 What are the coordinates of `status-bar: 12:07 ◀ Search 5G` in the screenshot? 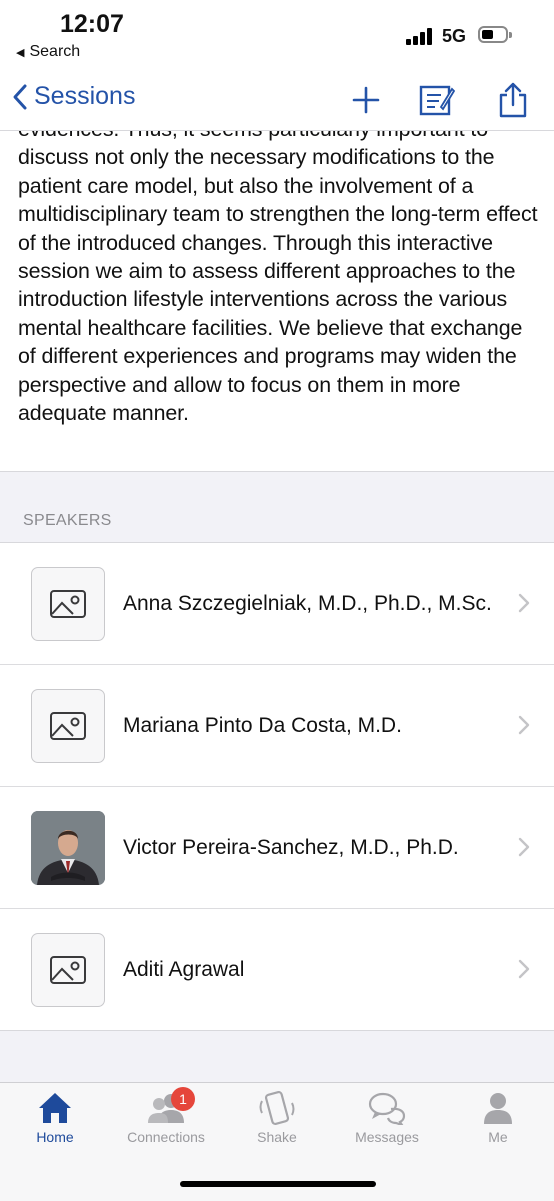 It's located at (277, 35).